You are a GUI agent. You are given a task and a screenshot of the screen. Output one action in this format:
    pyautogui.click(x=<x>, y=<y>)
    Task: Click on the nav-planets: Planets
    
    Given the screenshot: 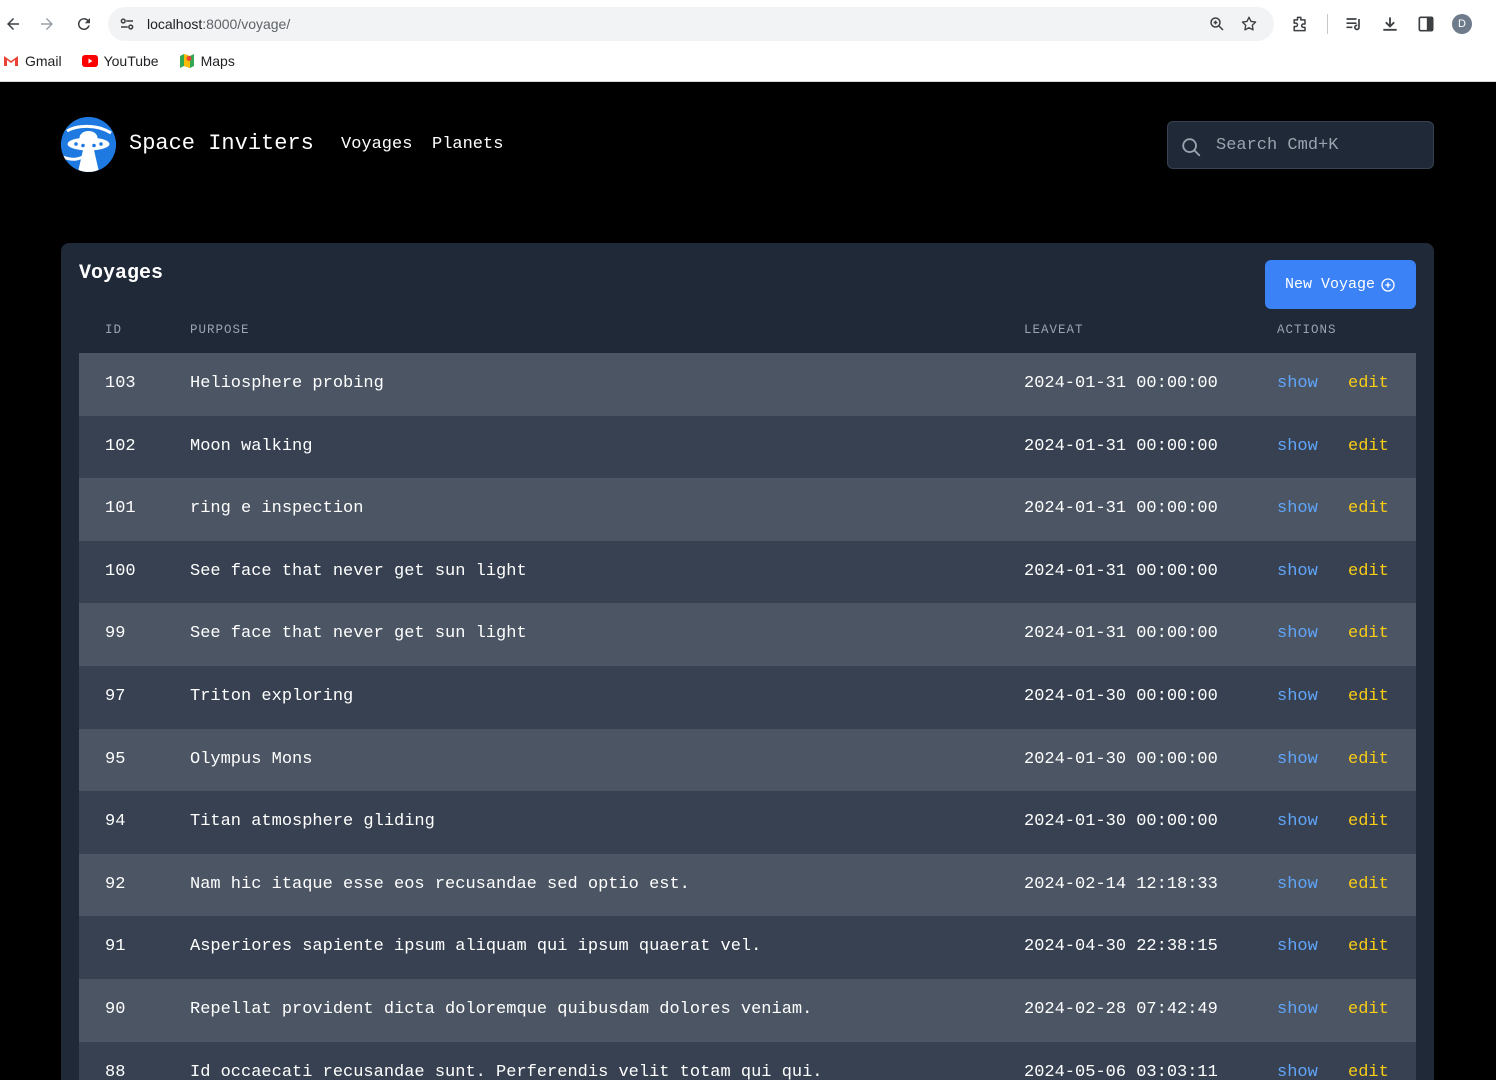 What is the action you would take?
    pyautogui.click(x=467, y=144)
    